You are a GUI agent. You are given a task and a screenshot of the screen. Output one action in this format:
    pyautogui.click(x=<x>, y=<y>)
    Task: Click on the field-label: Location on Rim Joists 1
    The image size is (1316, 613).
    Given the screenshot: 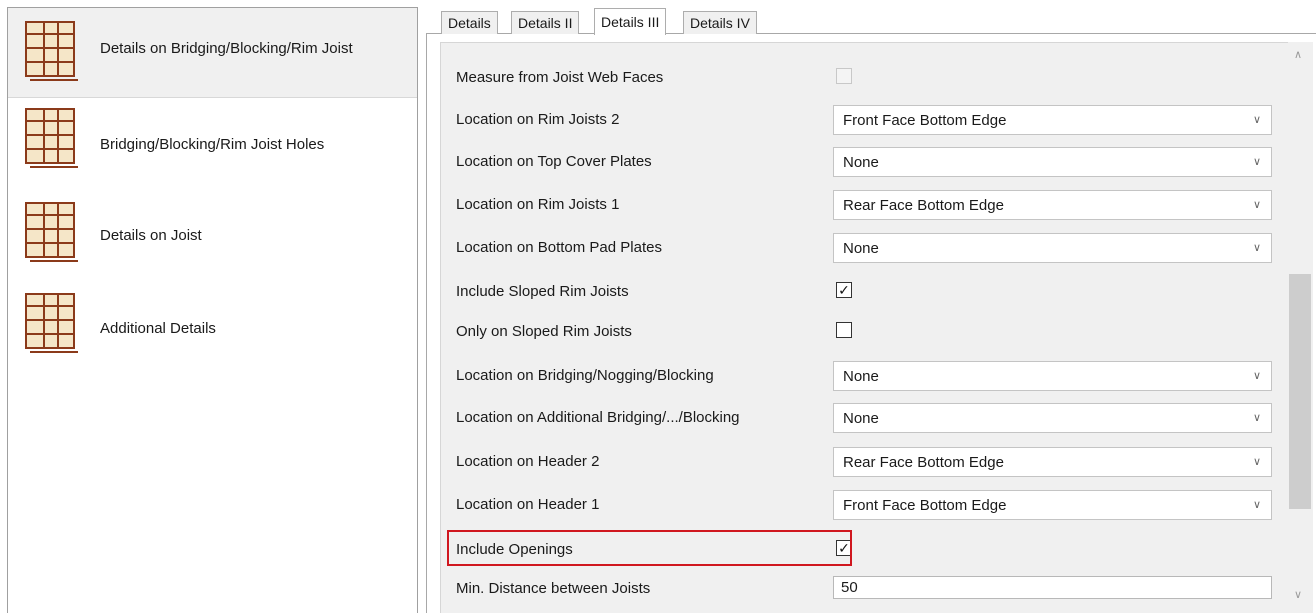 What is the action you would take?
    pyautogui.click(x=538, y=204)
    